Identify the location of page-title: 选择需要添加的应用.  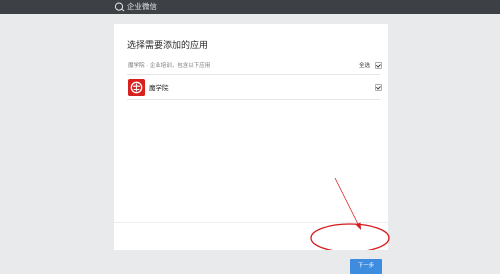
(168, 46).